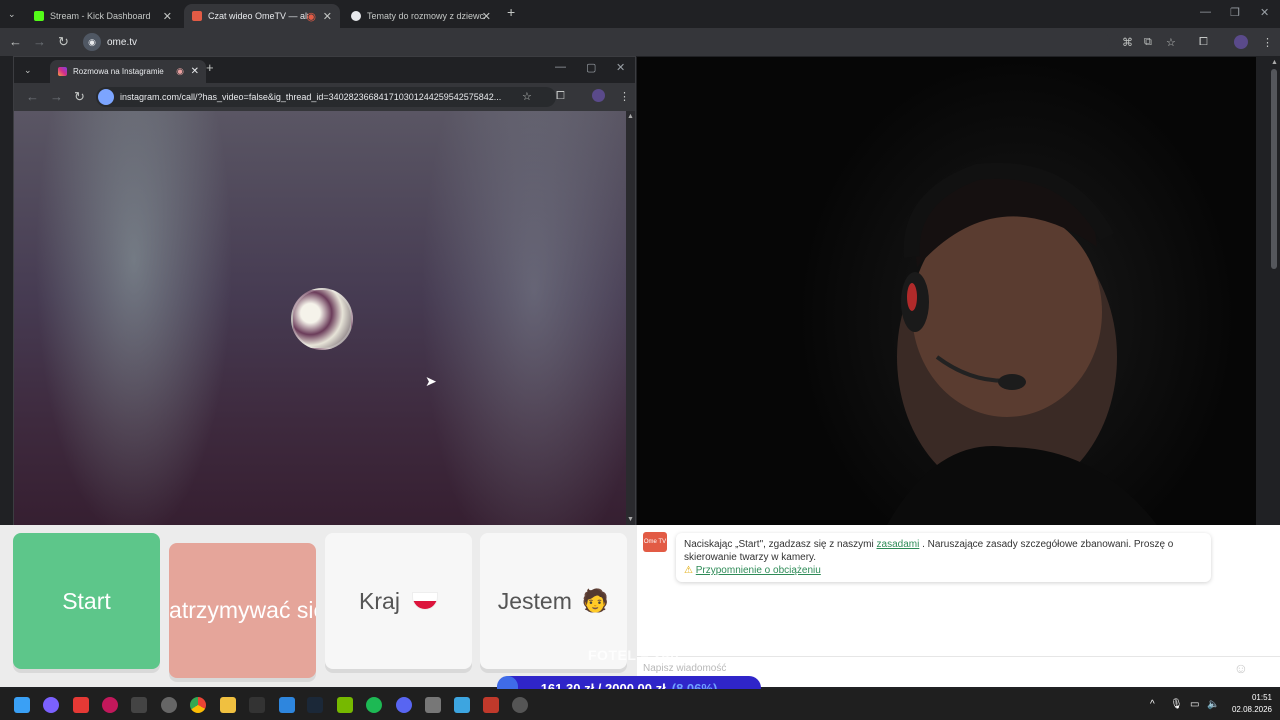  I want to click on discord-icon, so click(404, 705).